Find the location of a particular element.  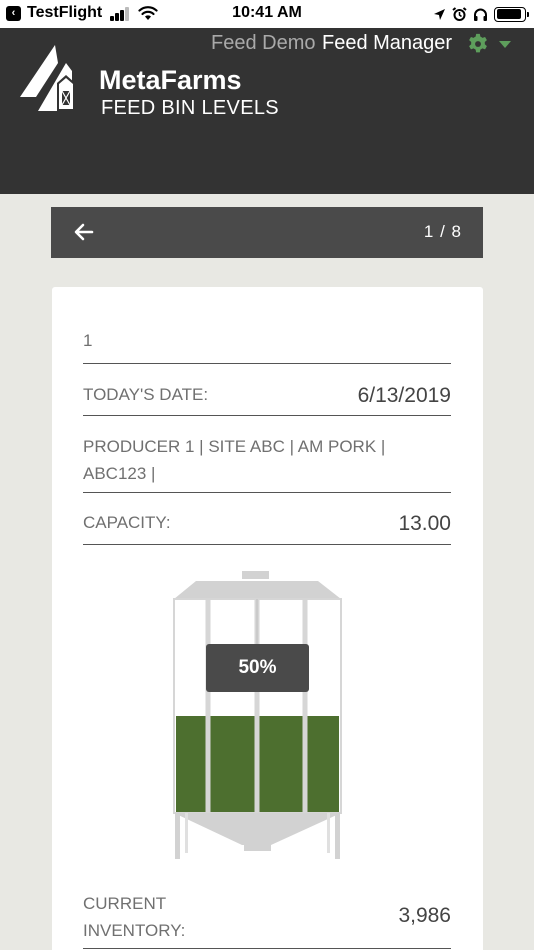

nav-feed-manager: Feed Manager is located at coordinates (387, 43).